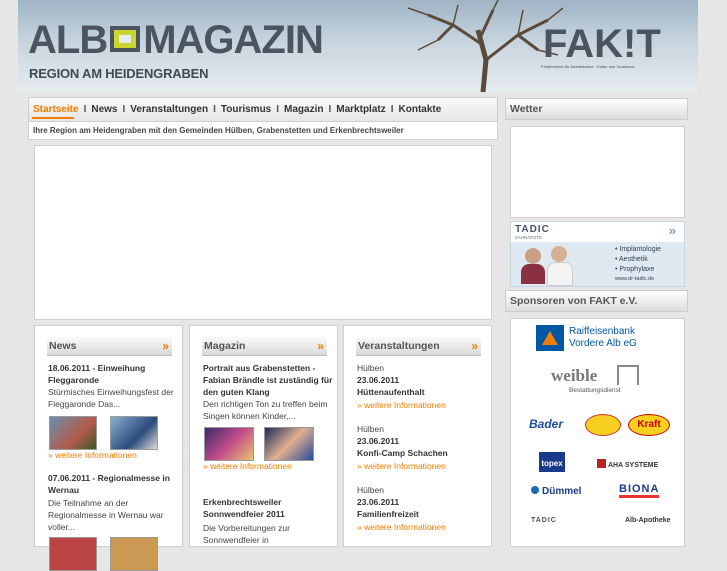 Image resolution: width=727 pixels, height=571 pixels. Describe the element at coordinates (633, 465) in the screenshot. I see `aha-logo: AHA SYSTEME` at that location.